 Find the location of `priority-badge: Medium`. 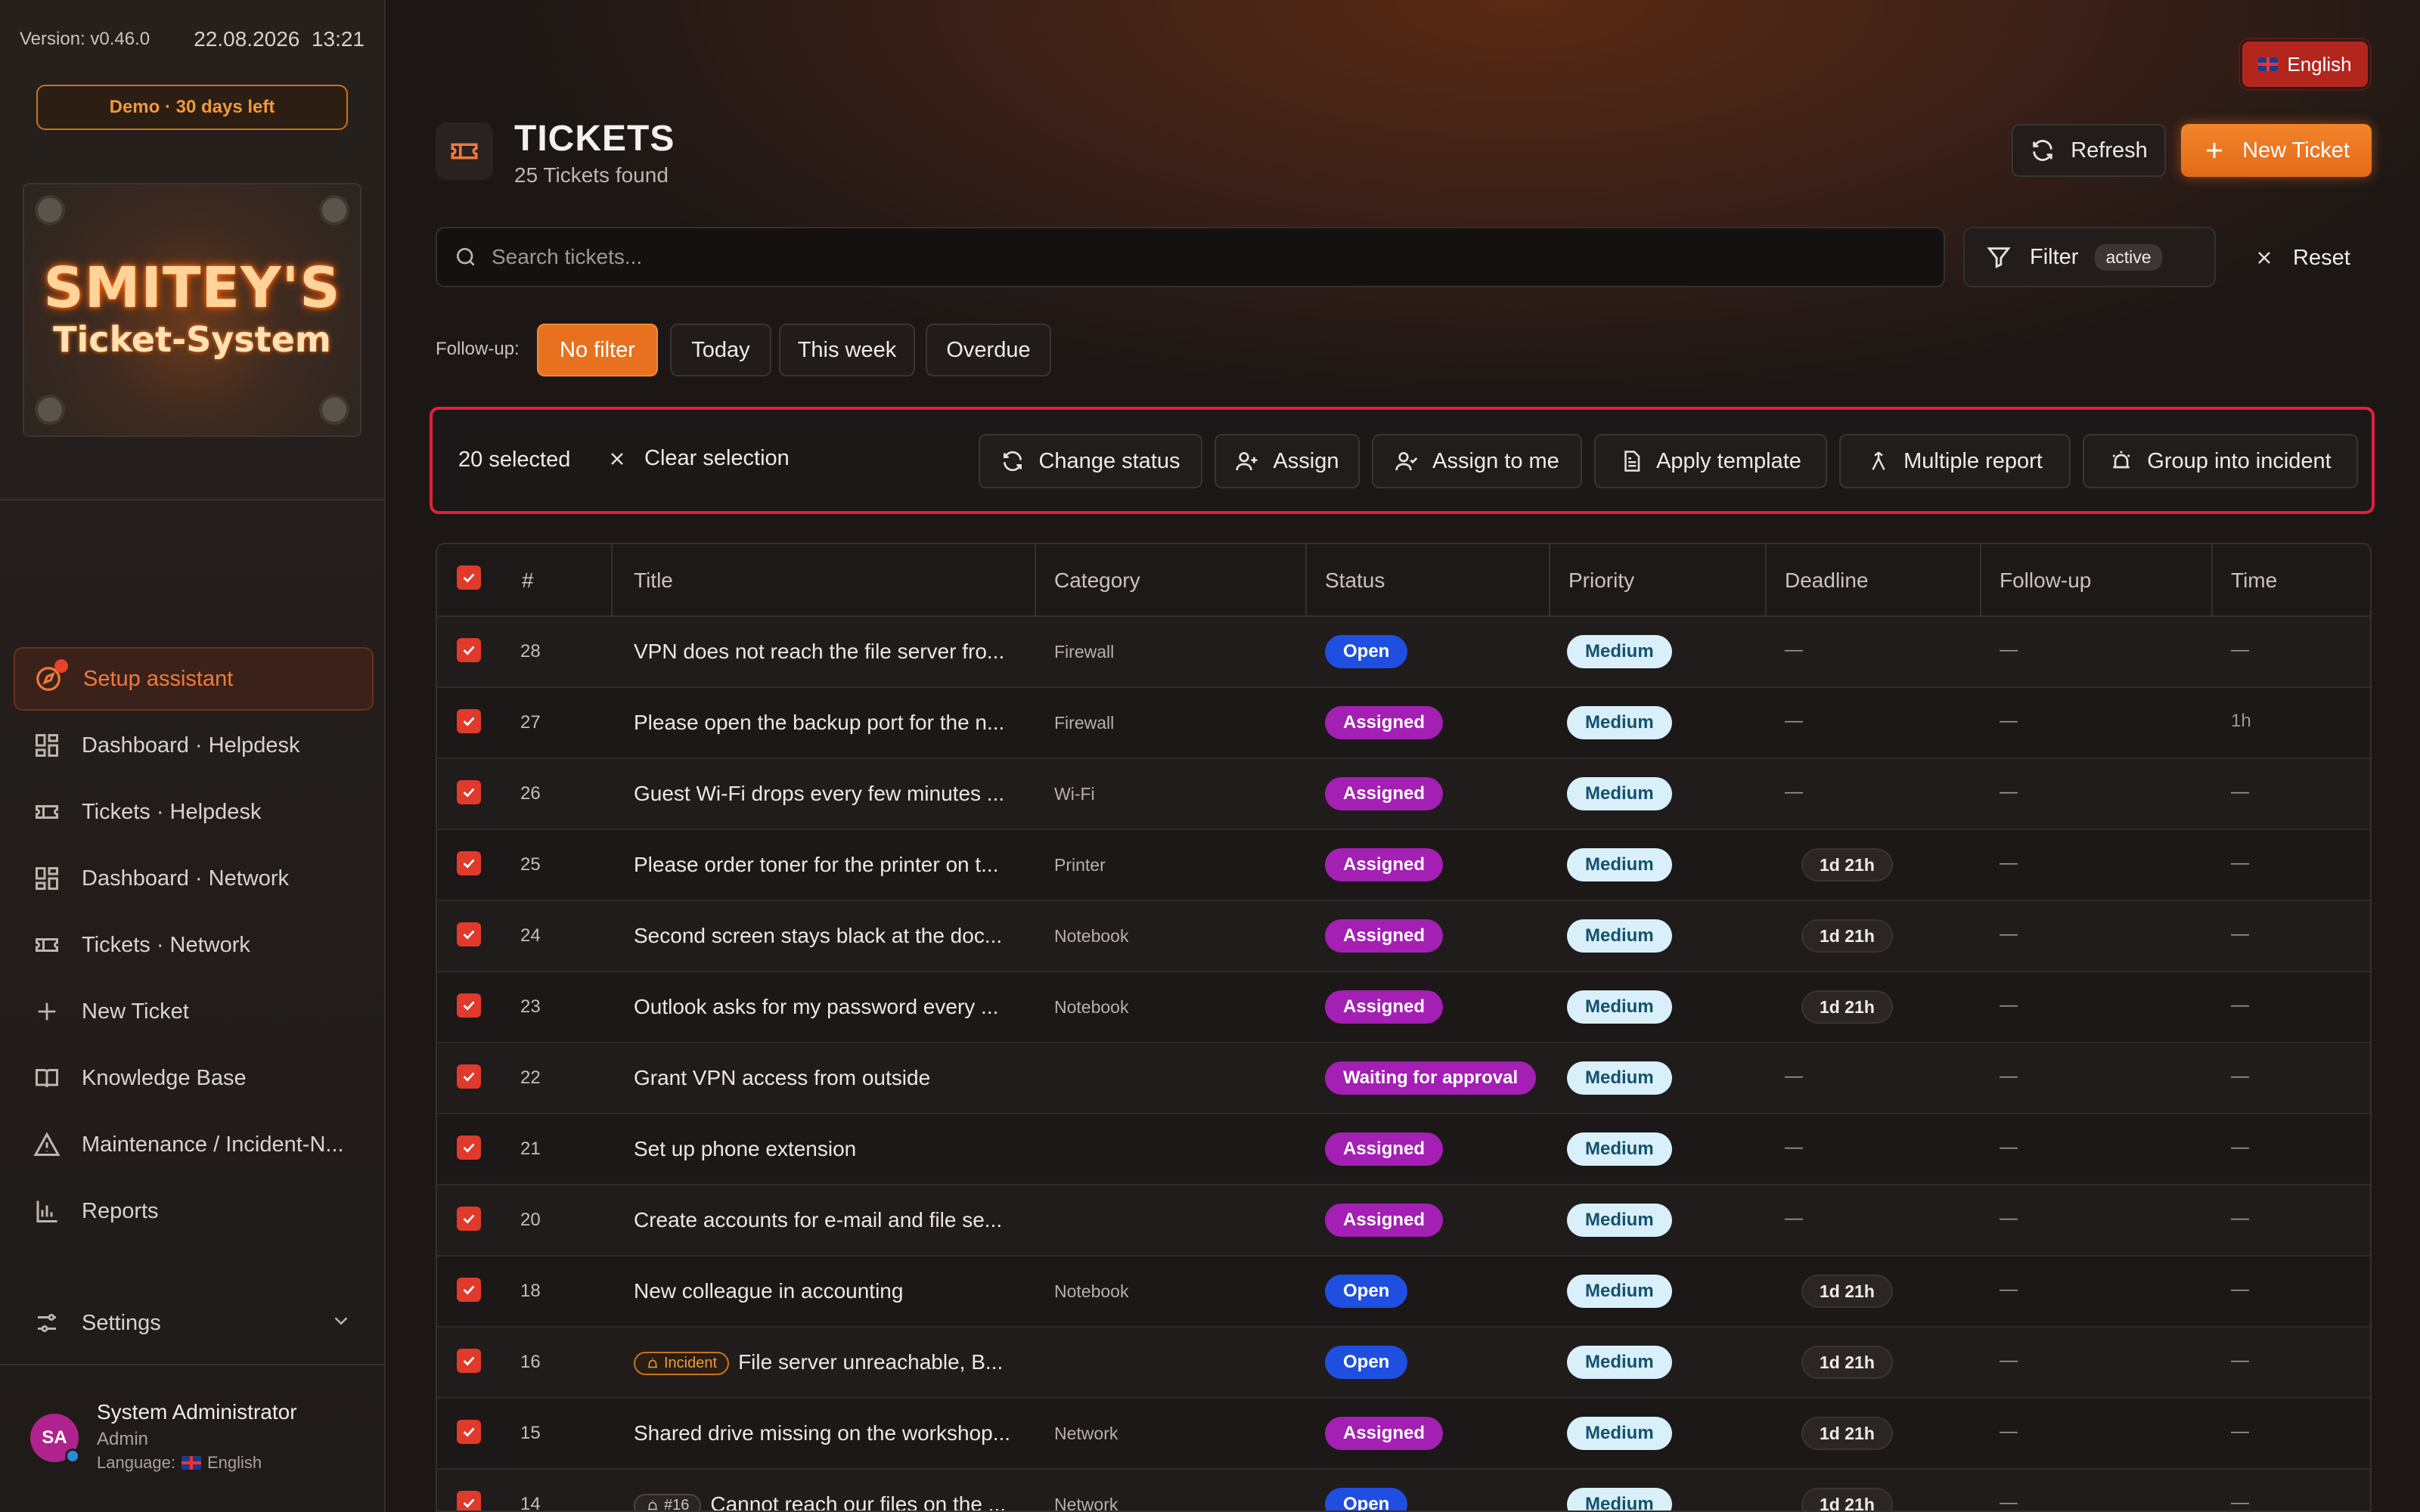

priority-badge: Medium is located at coordinates (1620, 722).